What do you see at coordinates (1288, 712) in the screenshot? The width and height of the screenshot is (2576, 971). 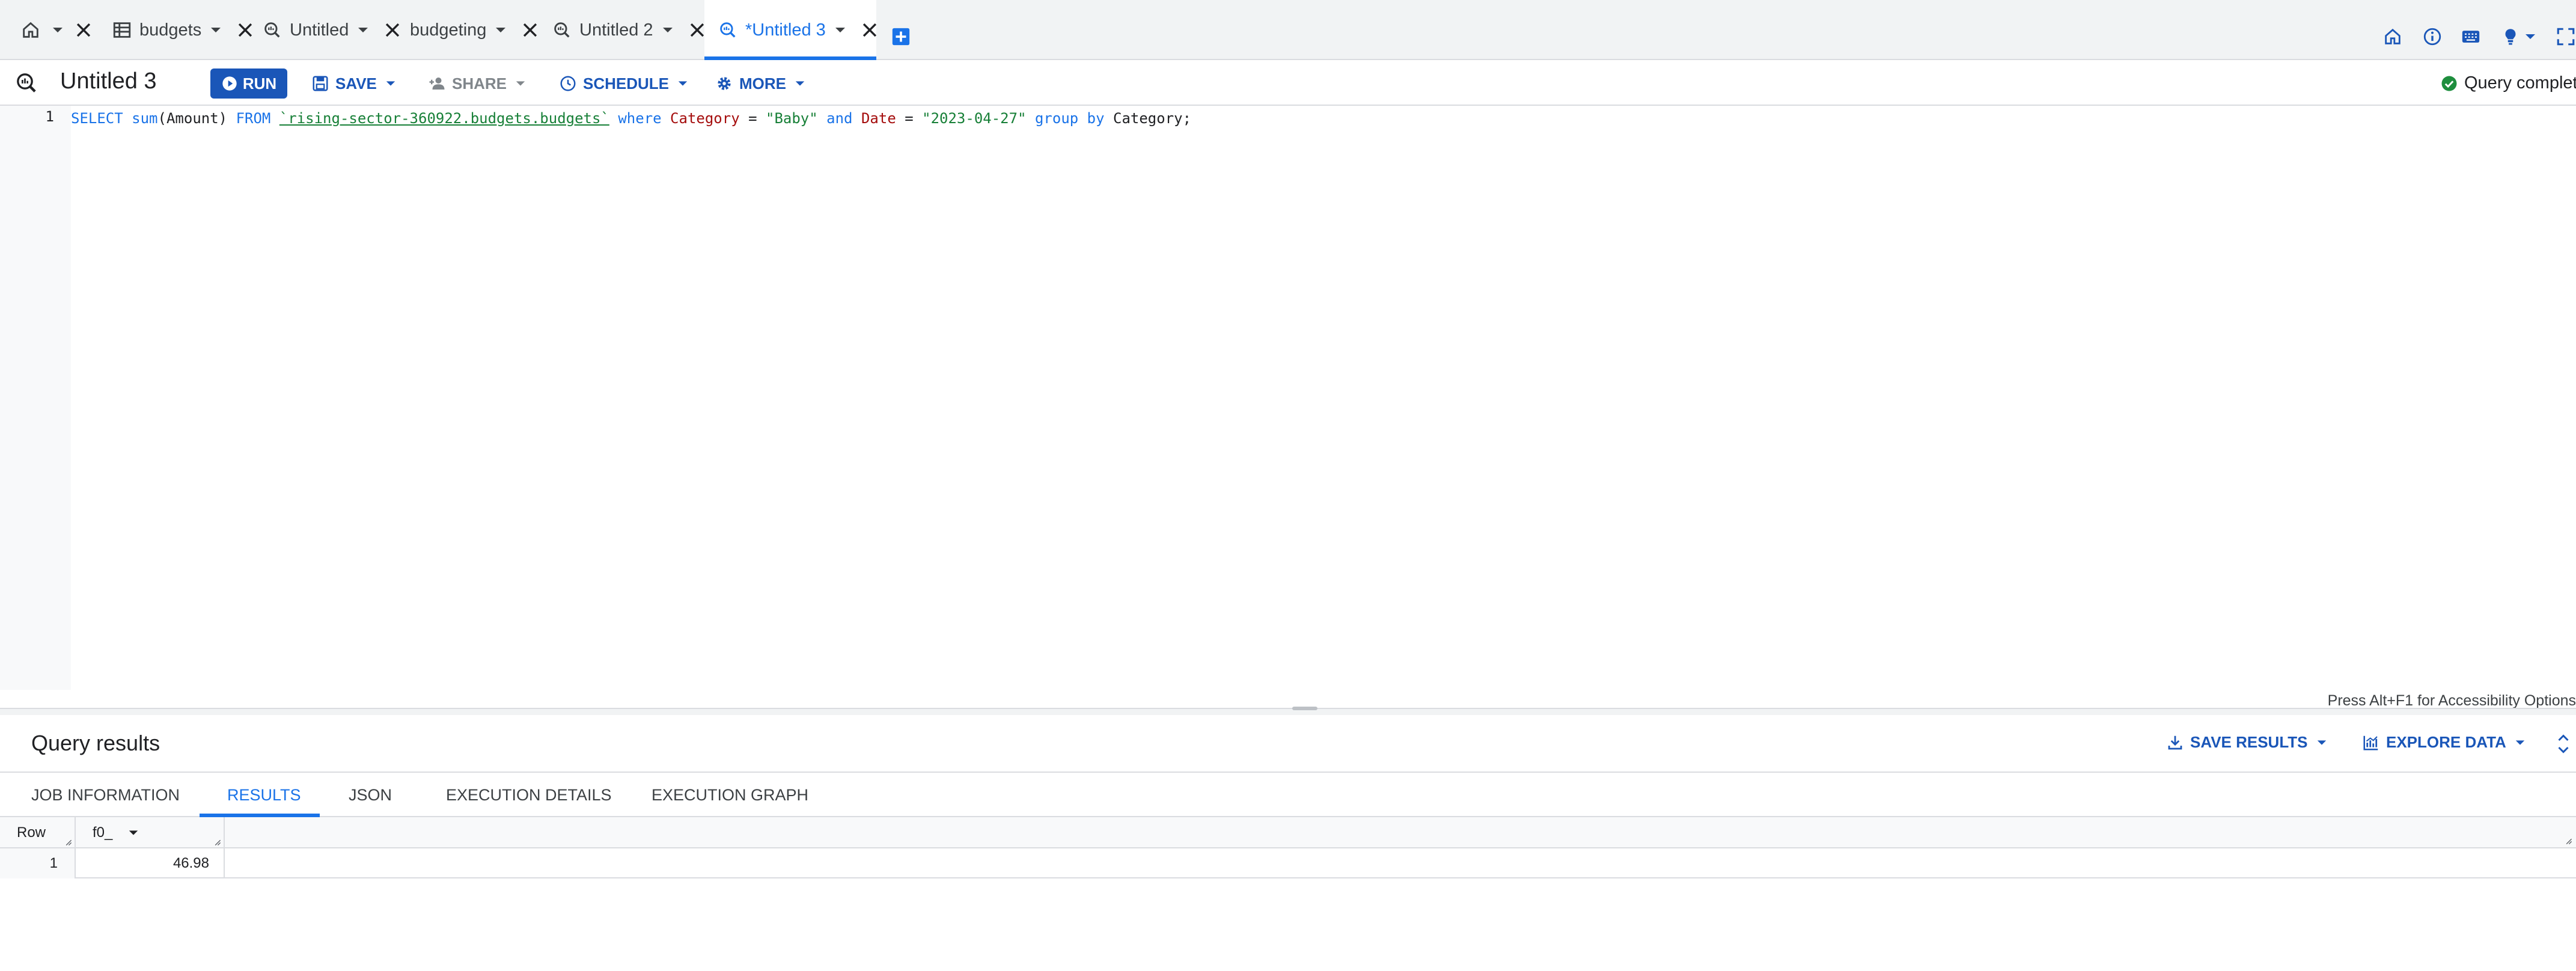 I see `panel-splitter` at bounding box center [1288, 712].